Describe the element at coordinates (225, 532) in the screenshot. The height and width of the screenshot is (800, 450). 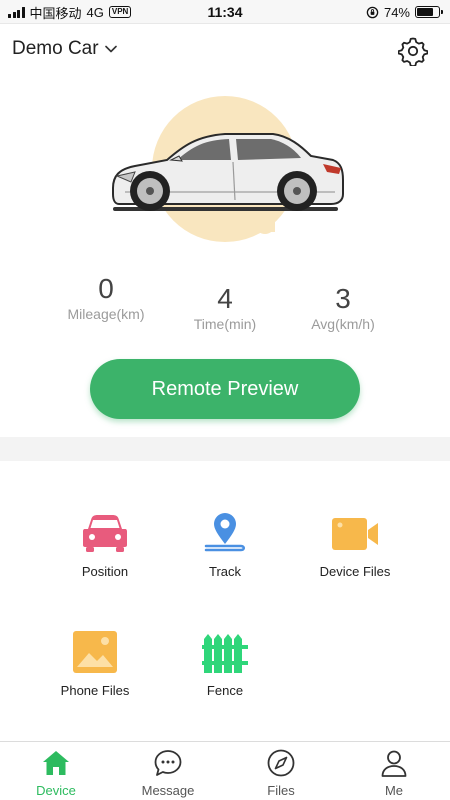
I see `location-pin-icon` at that location.